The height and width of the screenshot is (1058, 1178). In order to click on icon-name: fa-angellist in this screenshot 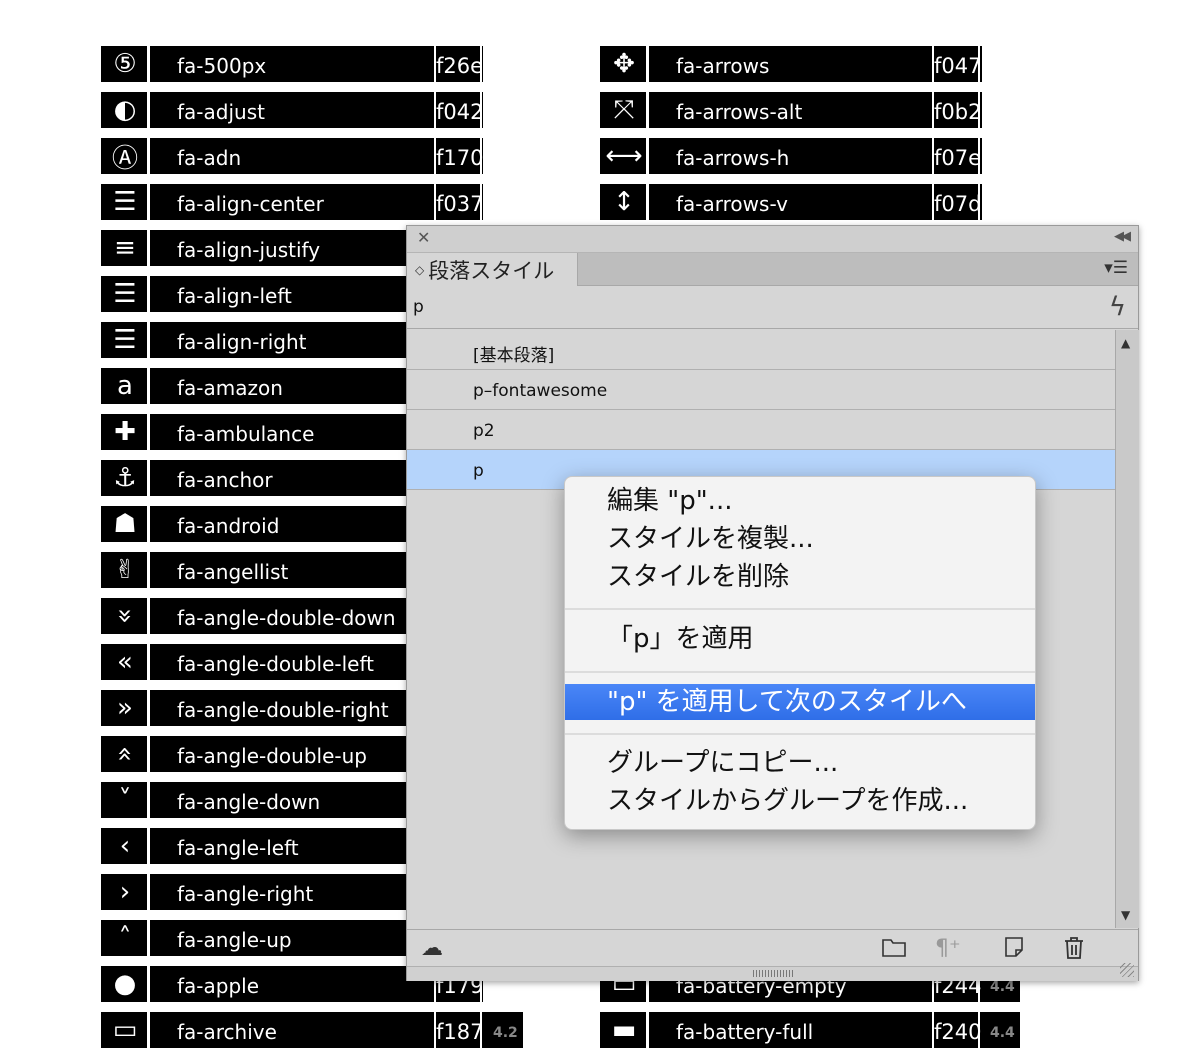, I will do `click(233, 572)`.